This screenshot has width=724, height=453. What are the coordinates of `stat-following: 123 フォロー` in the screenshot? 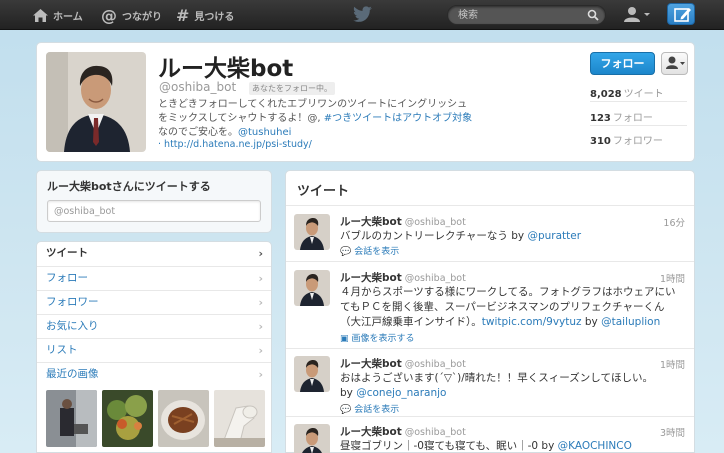 It's located at (640, 116).